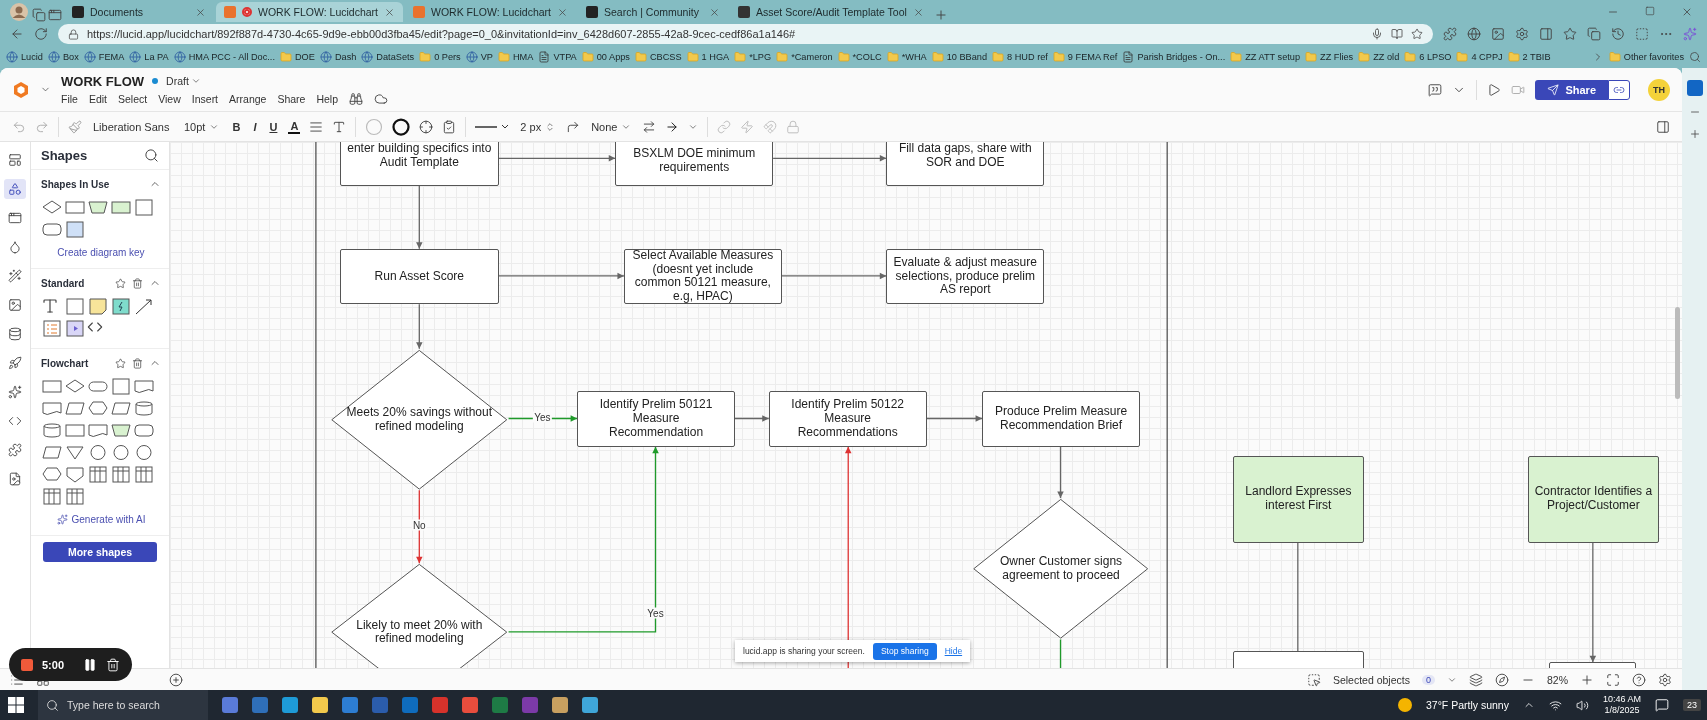 This screenshot has height=720, width=1707. What do you see at coordinates (374, 126) in the screenshot?
I see `fill-color-icon` at bounding box center [374, 126].